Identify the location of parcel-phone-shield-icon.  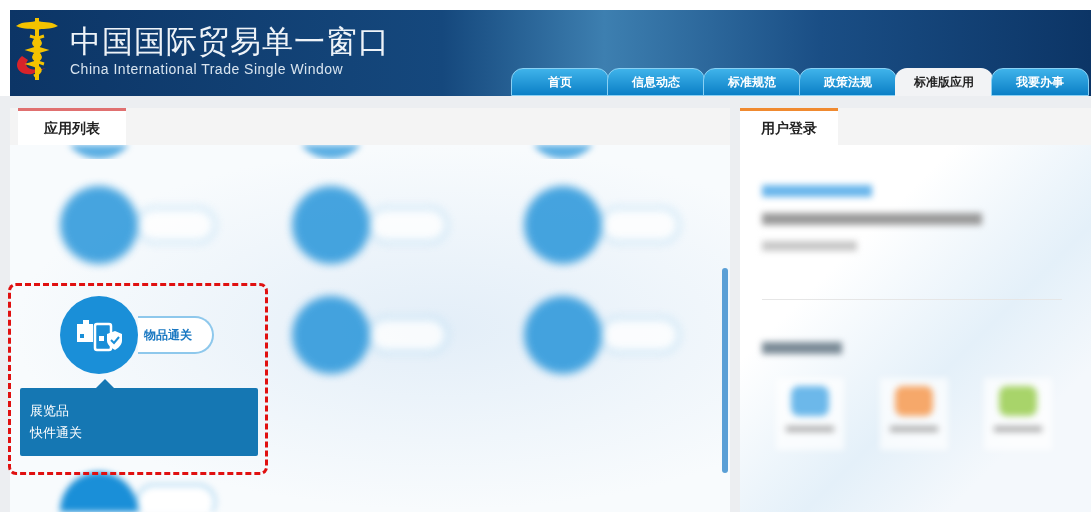
(99, 335).